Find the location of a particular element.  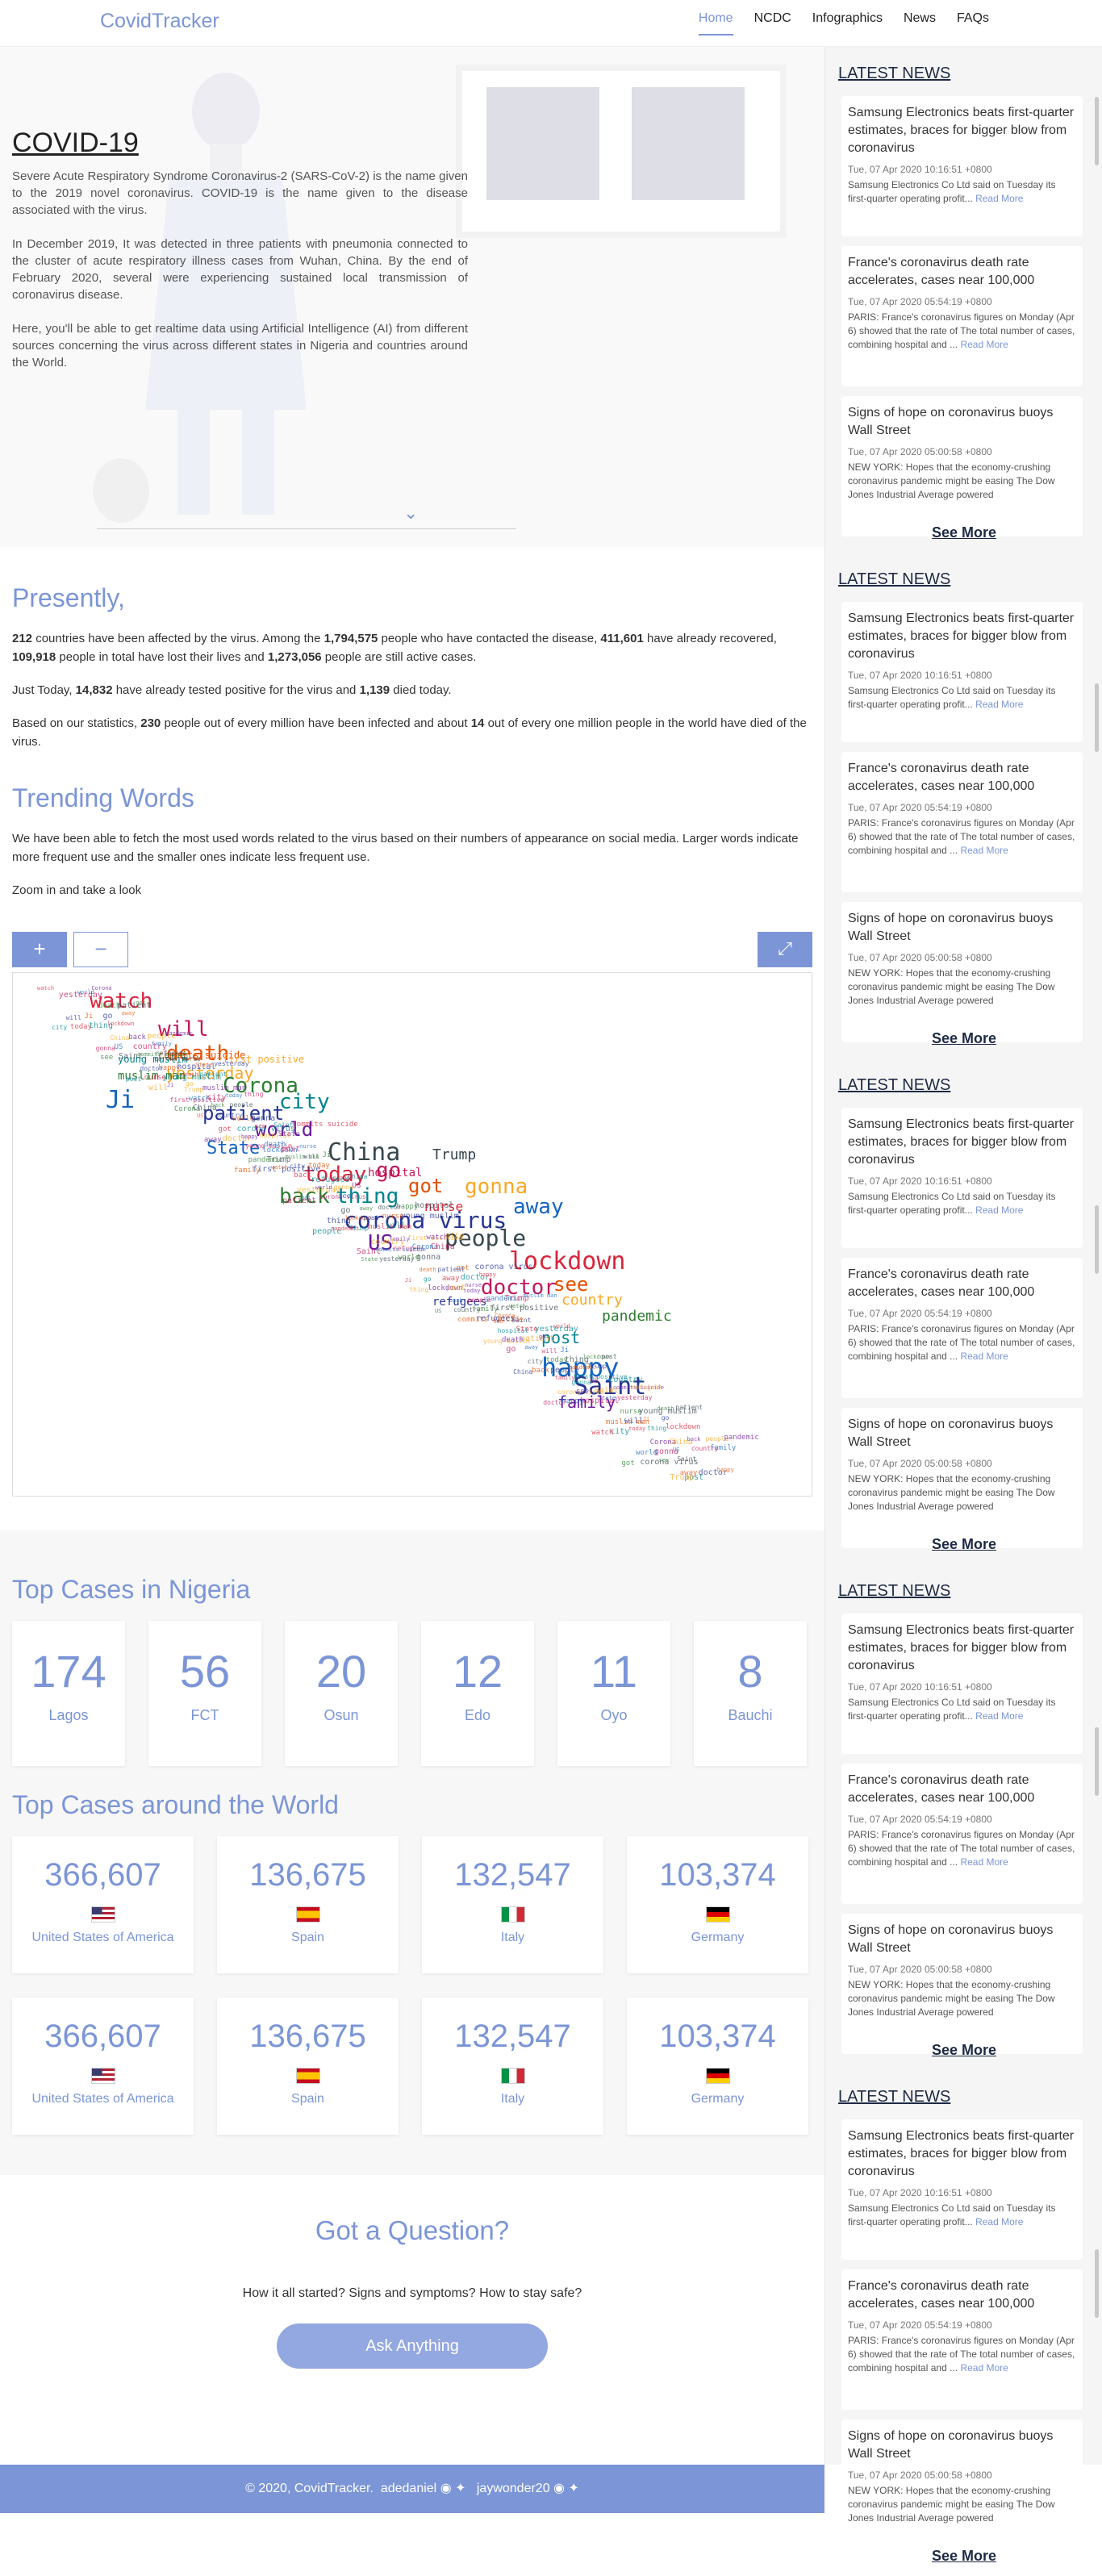

countries-count: 212 is located at coordinates (22, 638).